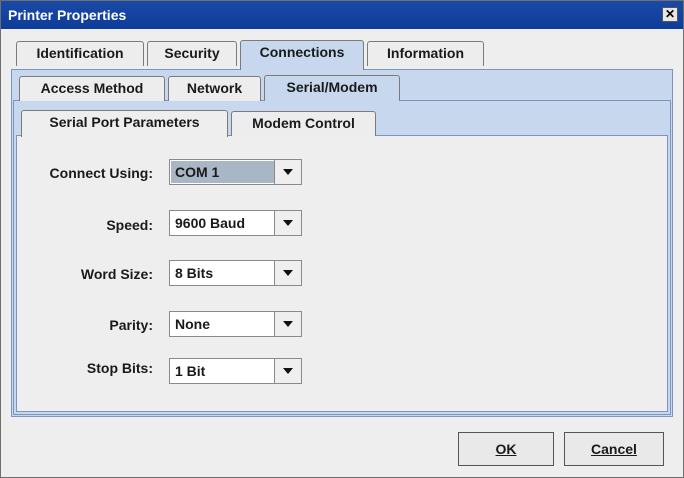  Describe the element at coordinates (197, 172) in the screenshot. I see `connect-using-value: COM 1` at that location.